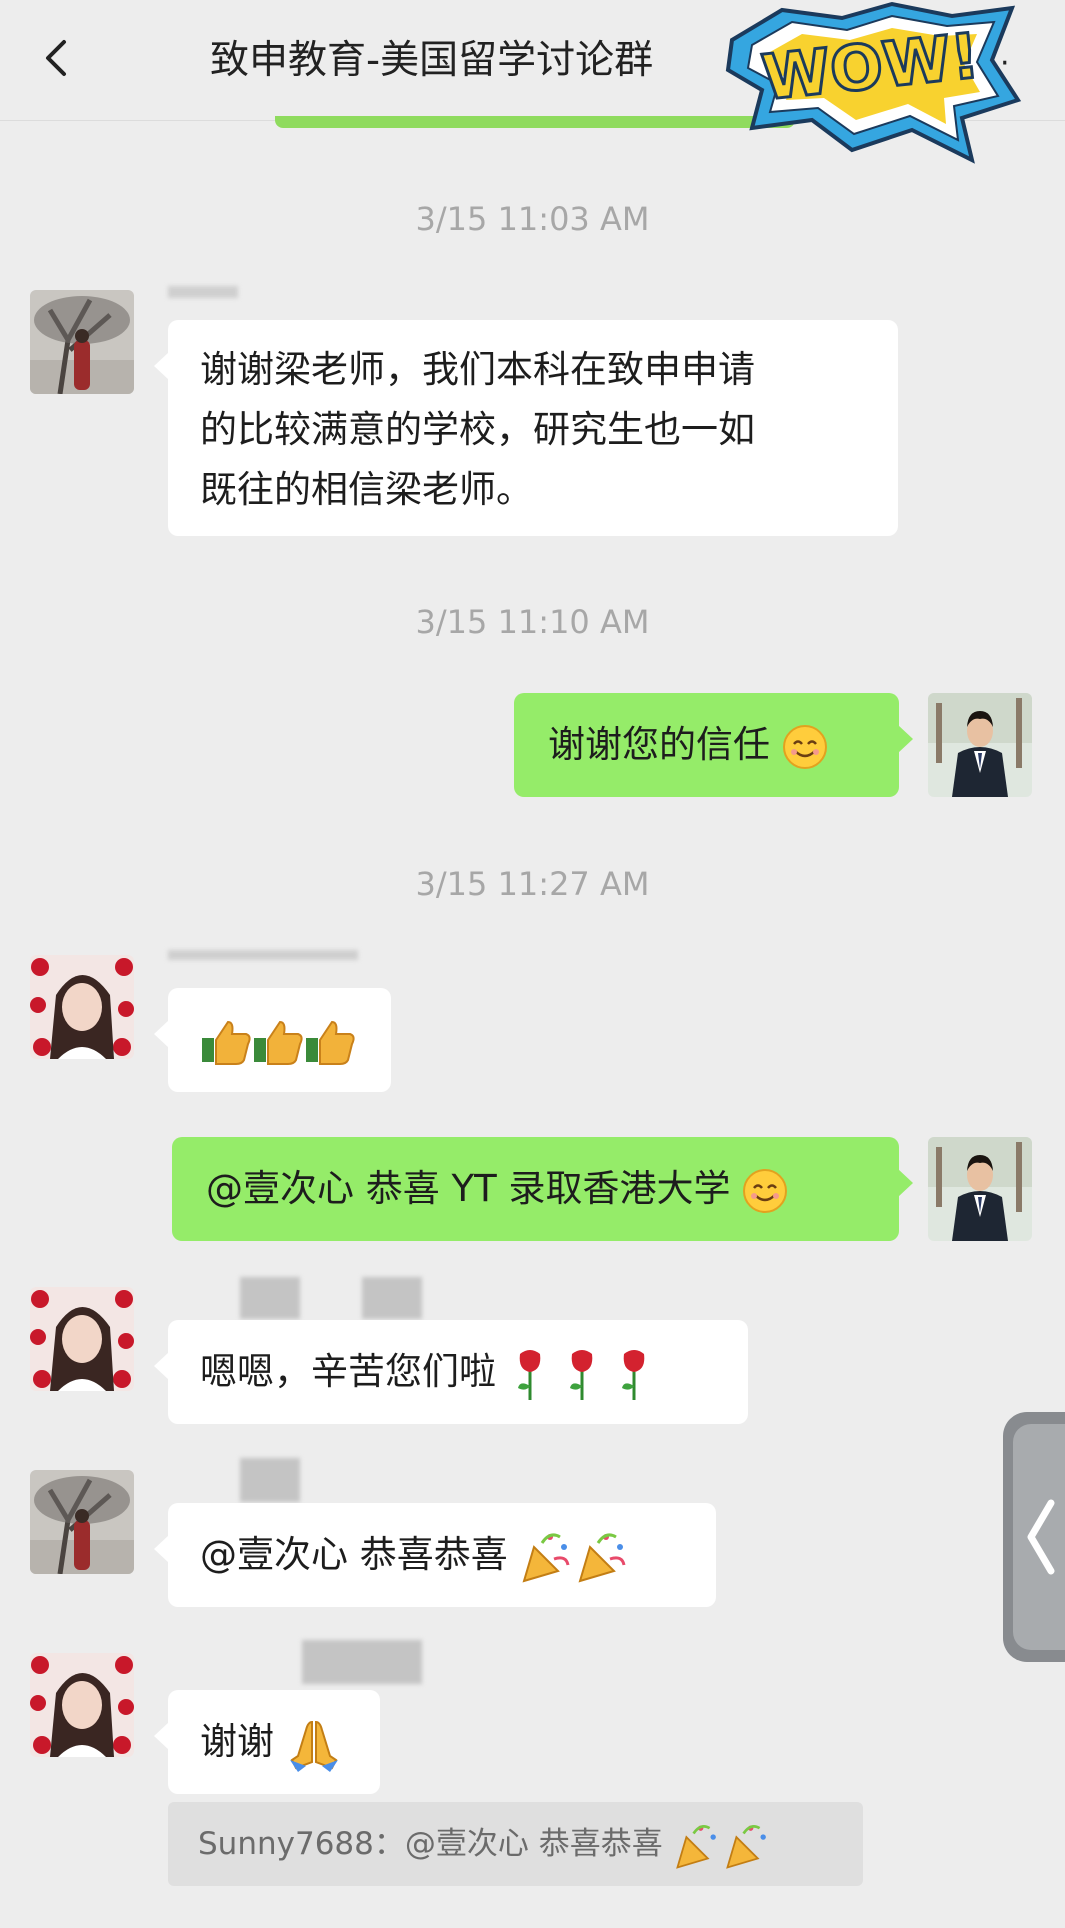 This screenshot has width=1065, height=1928. I want to click on quoted-text: Sunny7688：@壹次心 恭喜恭喜, so click(430, 1844).